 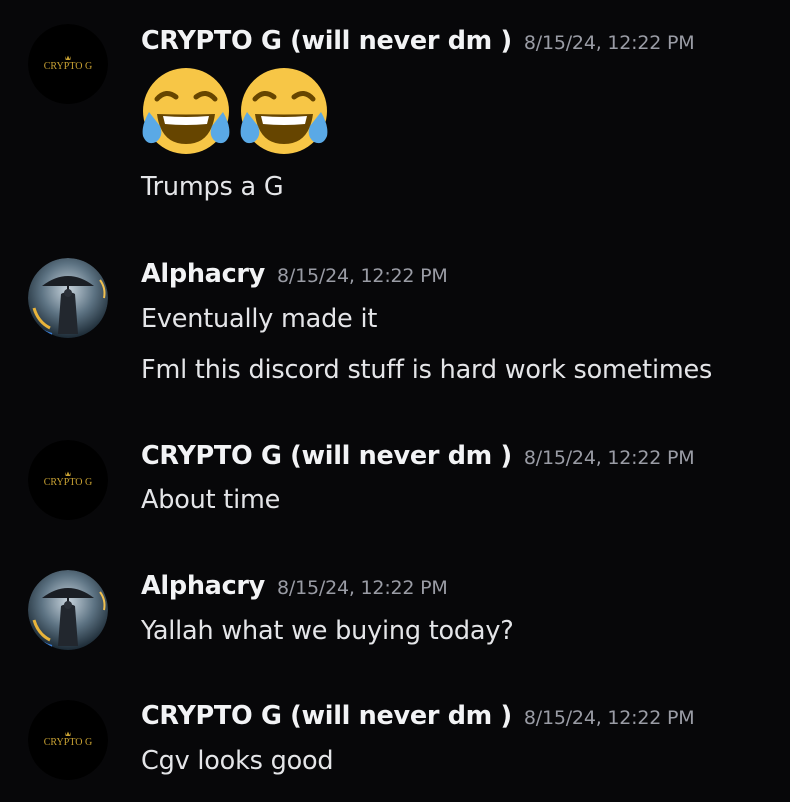 What do you see at coordinates (211, 500) in the screenshot?
I see `message-text: About time` at bounding box center [211, 500].